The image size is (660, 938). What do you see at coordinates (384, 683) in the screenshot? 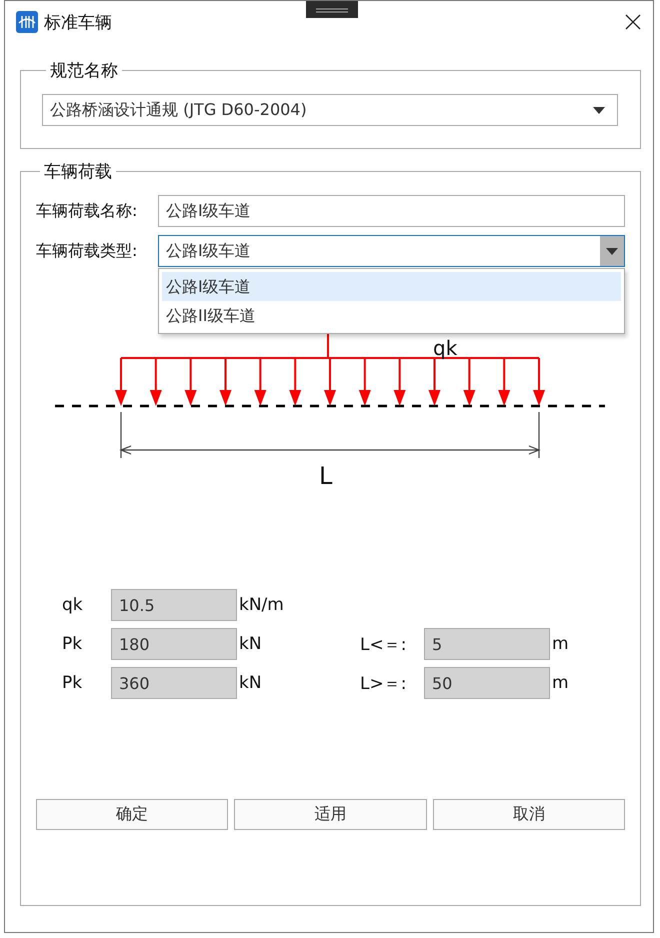
I see `parameter-label: L>＝:` at bounding box center [384, 683].